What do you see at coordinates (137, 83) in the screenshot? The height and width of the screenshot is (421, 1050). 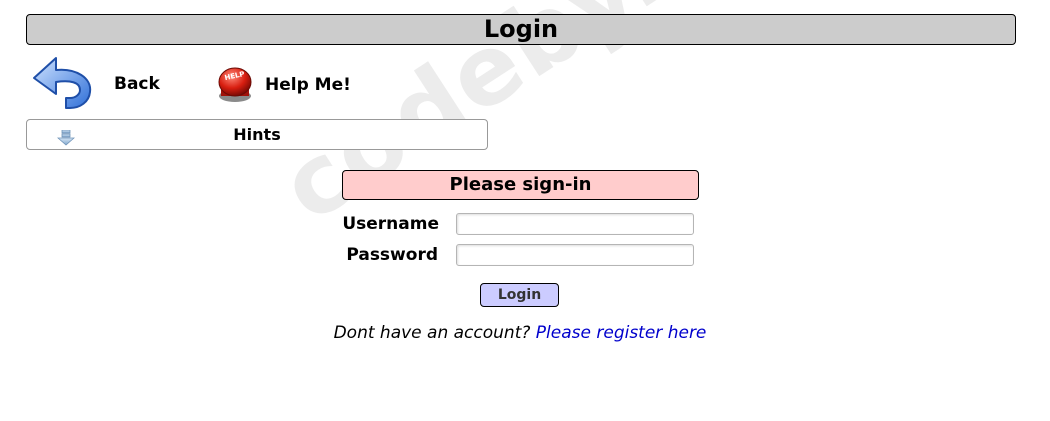 I see `back-label: Back` at bounding box center [137, 83].